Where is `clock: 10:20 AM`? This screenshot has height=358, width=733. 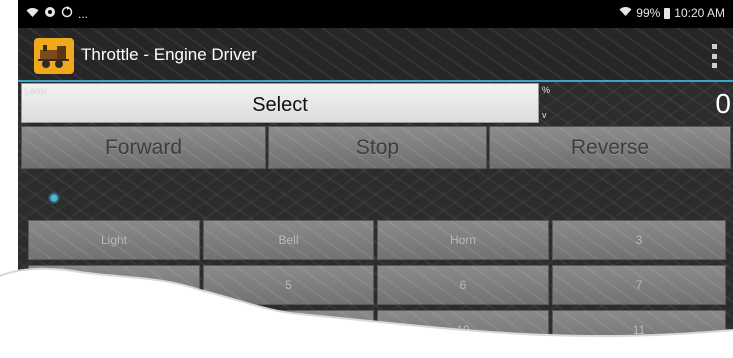 clock: 10:20 AM is located at coordinates (699, 13).